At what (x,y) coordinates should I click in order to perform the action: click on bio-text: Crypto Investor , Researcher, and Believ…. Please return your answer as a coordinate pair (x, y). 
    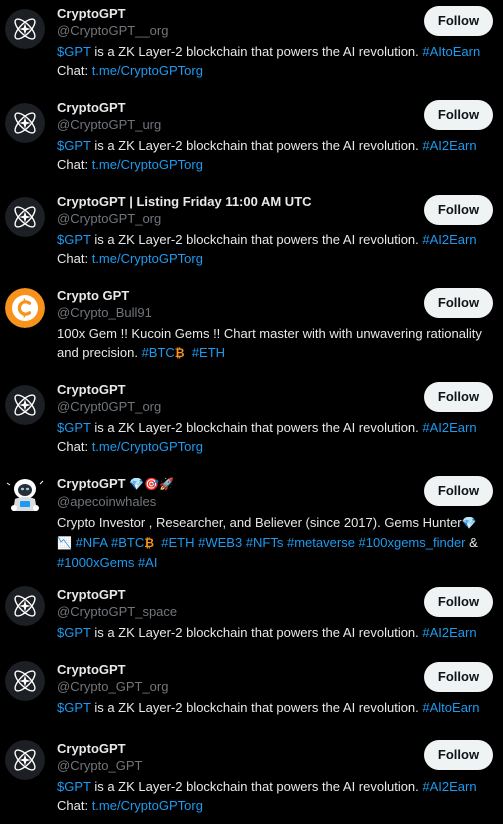
    Looking at the image, I should click on (259, 522).